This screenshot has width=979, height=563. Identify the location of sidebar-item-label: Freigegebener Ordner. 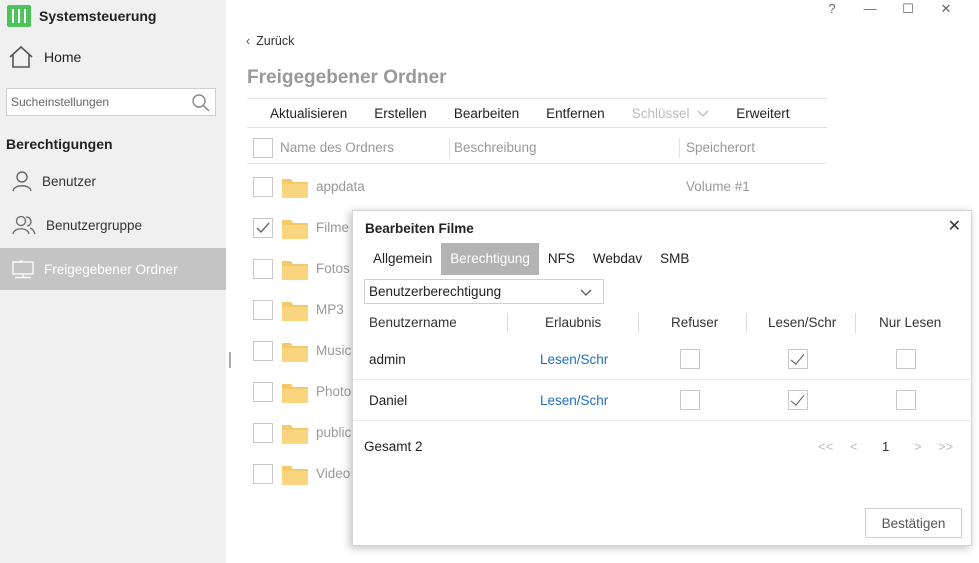
(111, 269).